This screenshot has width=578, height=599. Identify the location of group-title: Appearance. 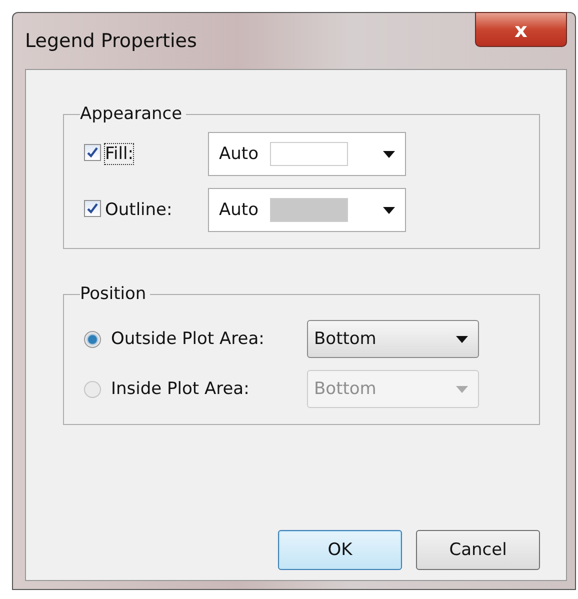
(132, 114).